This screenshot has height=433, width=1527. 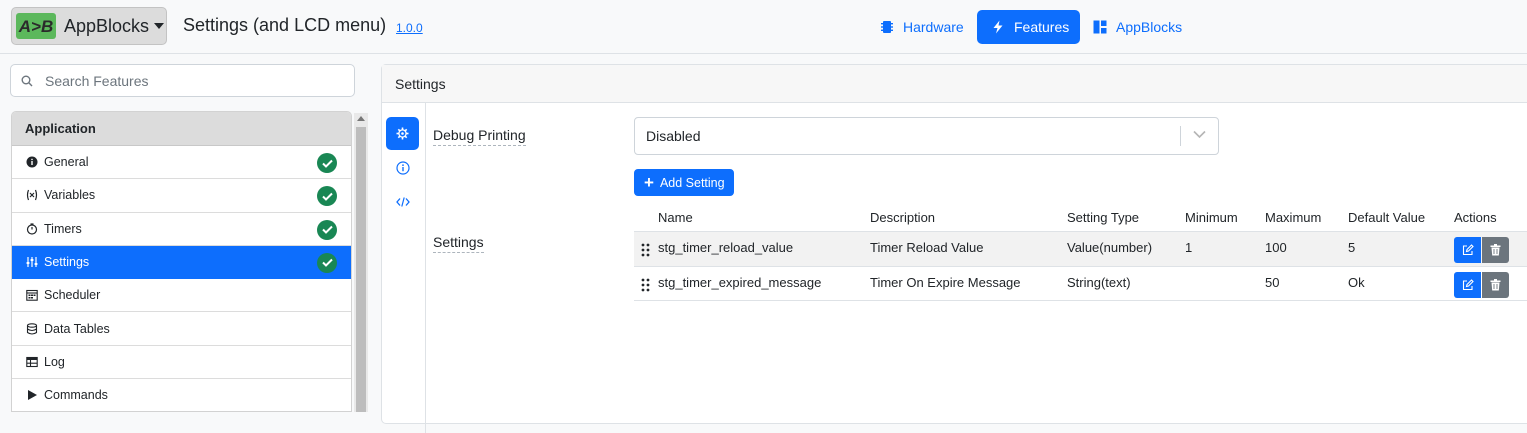 I want to click on tab-hardware: Hardware, so click(x=920, y=27).